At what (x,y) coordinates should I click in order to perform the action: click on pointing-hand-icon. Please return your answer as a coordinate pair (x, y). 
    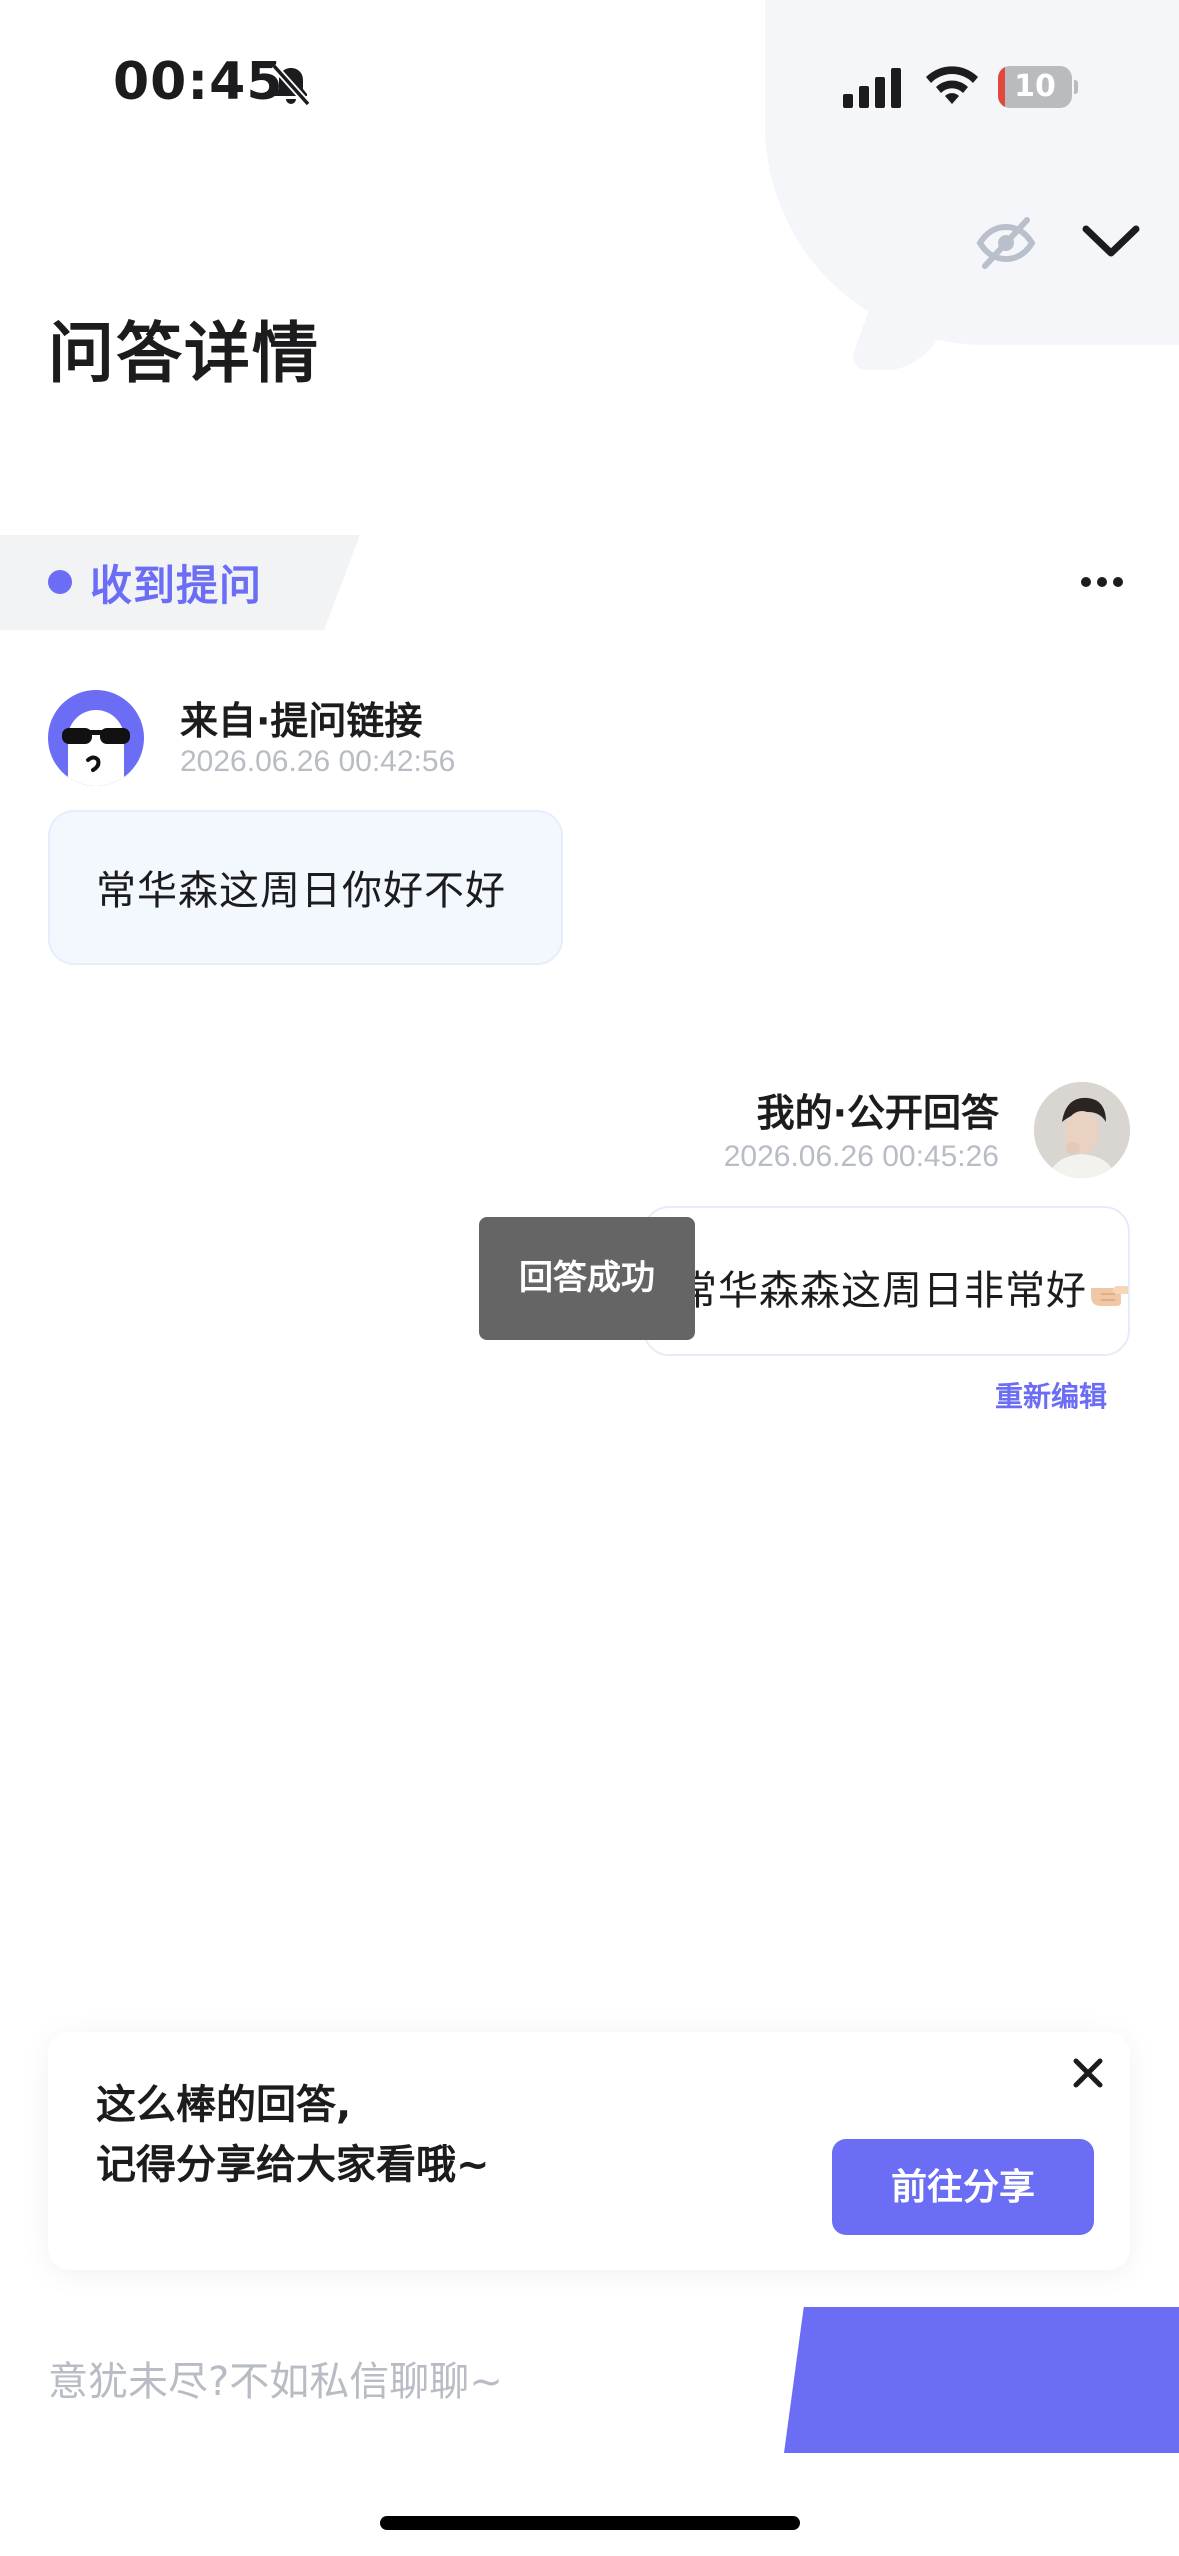
    Looking at the image, I should click on (1109, 1296).